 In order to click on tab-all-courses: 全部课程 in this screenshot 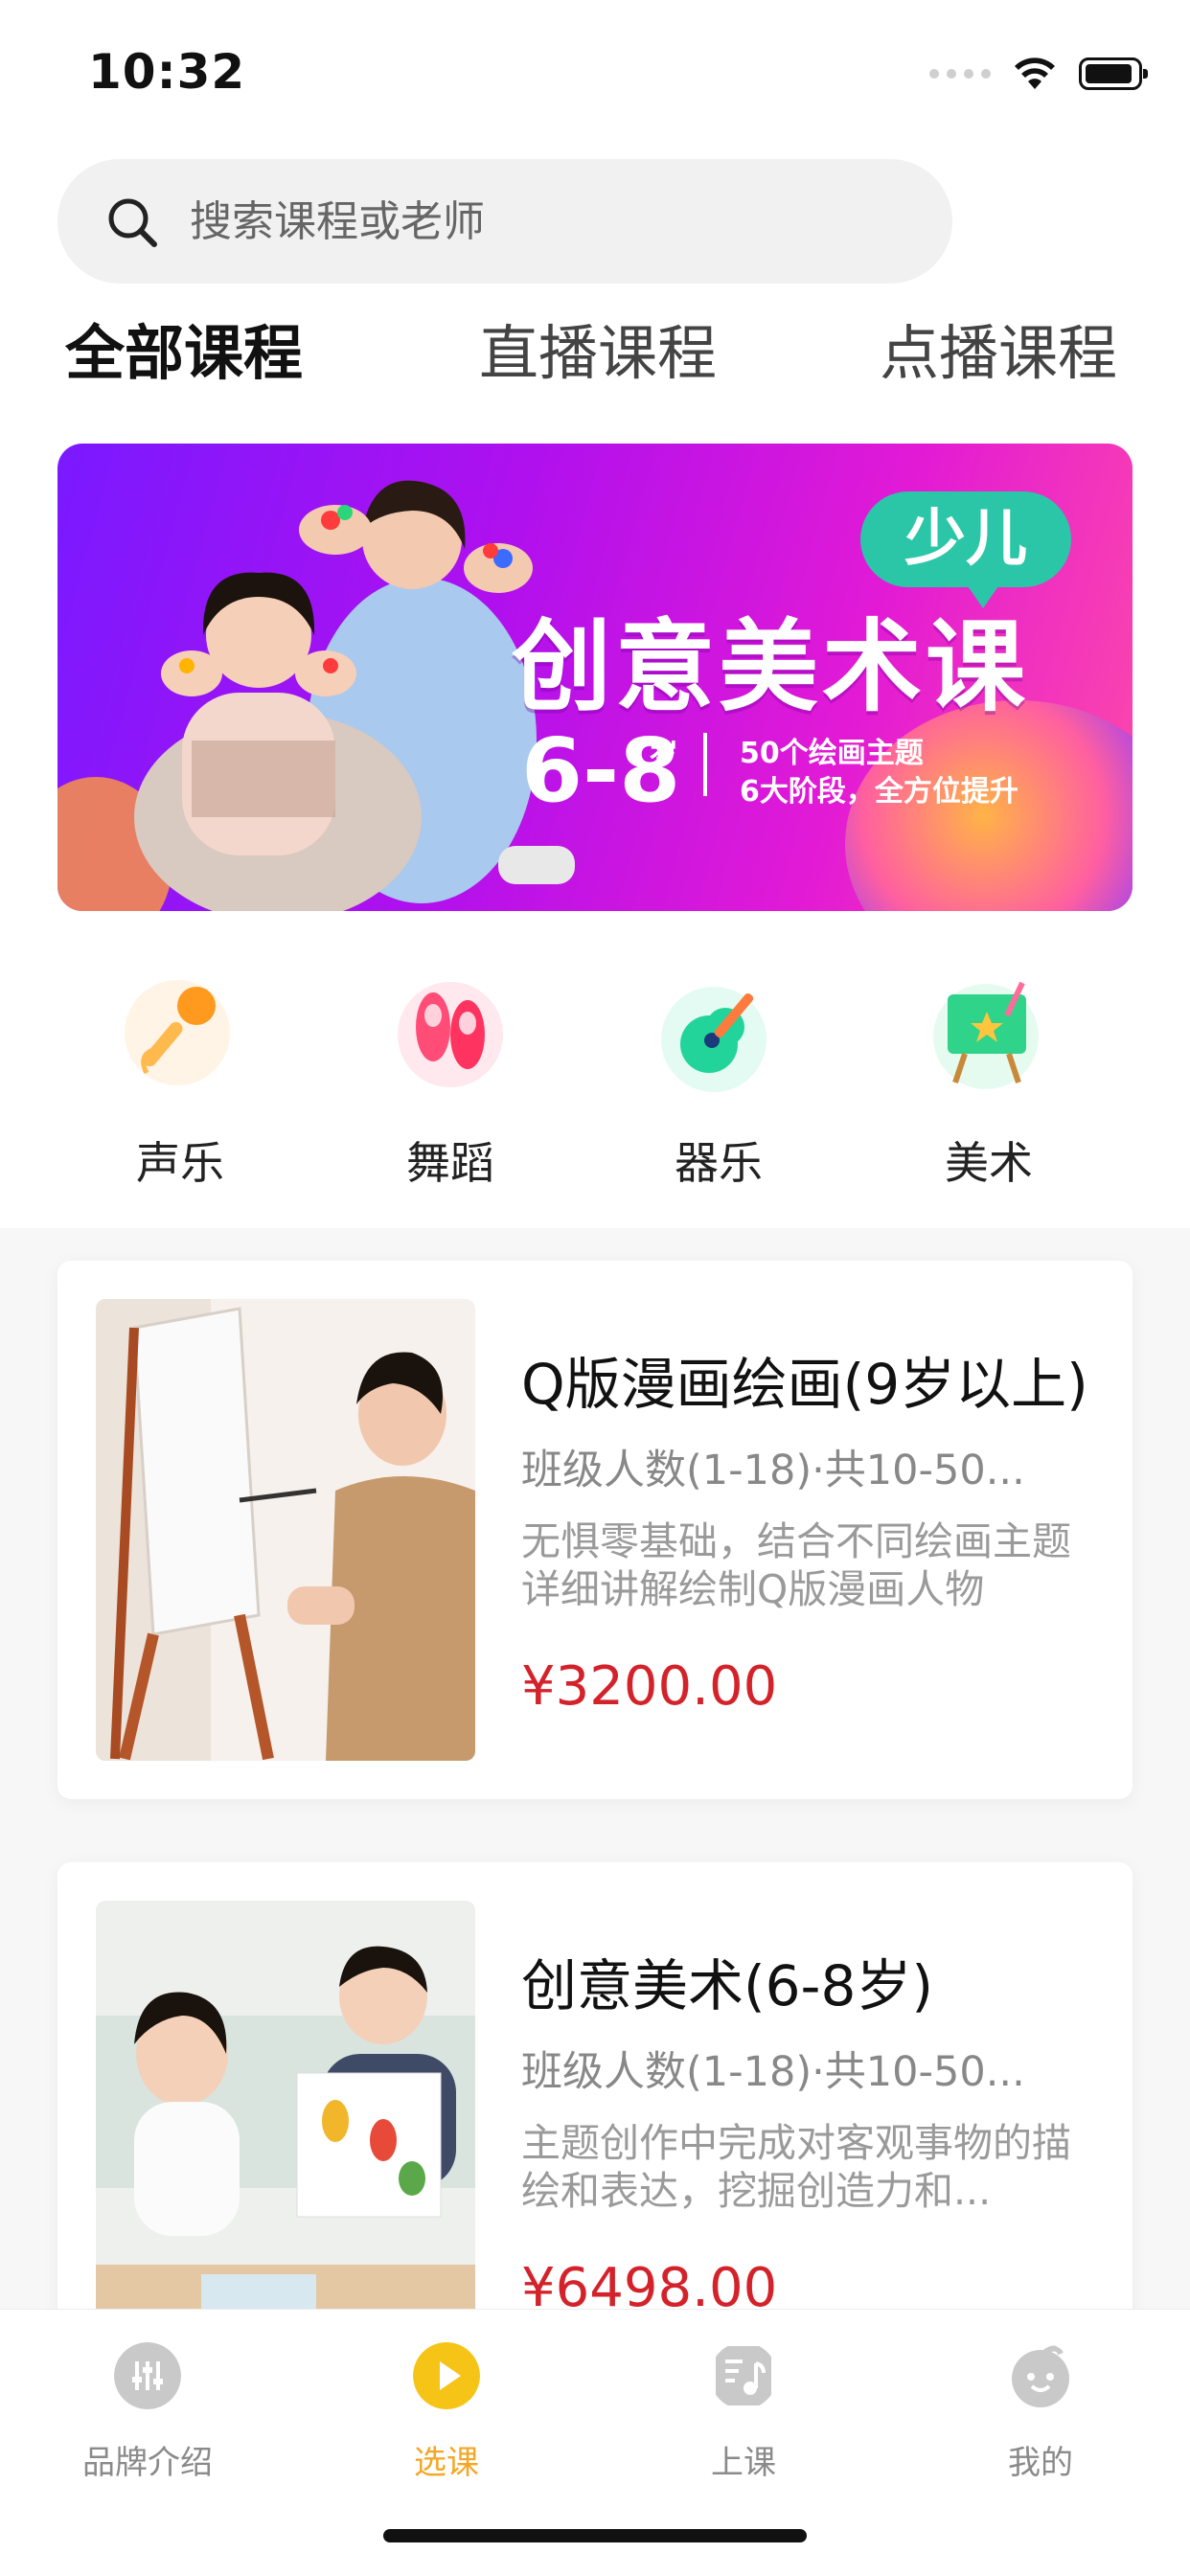, I will do `click(185, 348)`.